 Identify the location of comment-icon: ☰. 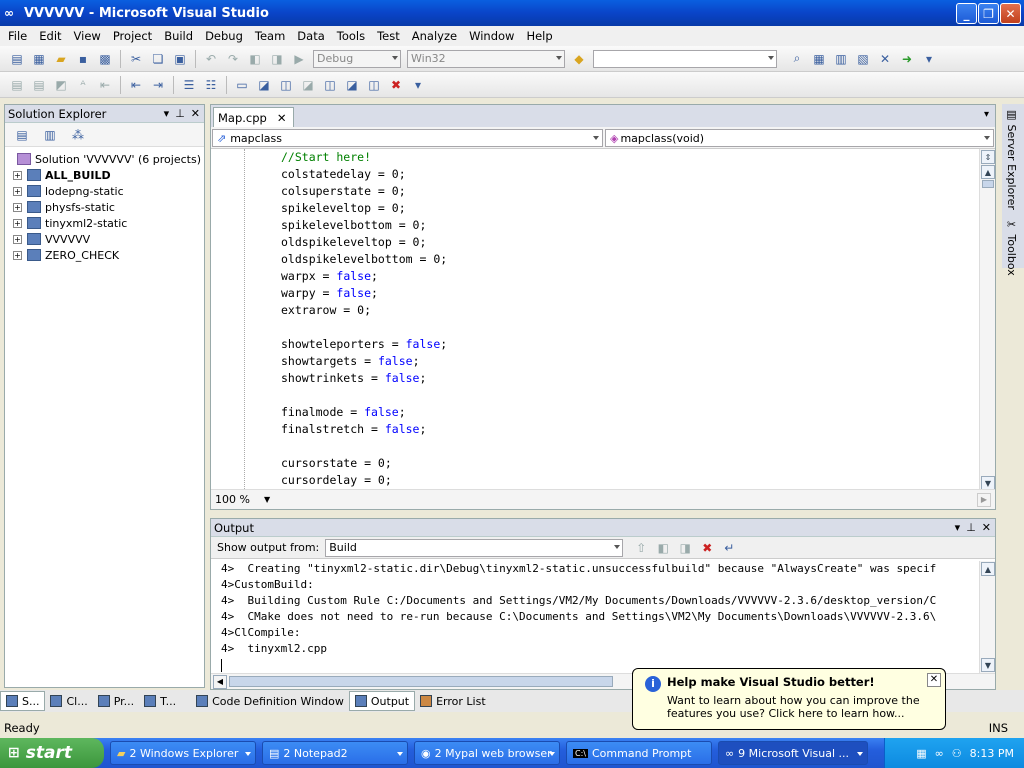
(189, 85).